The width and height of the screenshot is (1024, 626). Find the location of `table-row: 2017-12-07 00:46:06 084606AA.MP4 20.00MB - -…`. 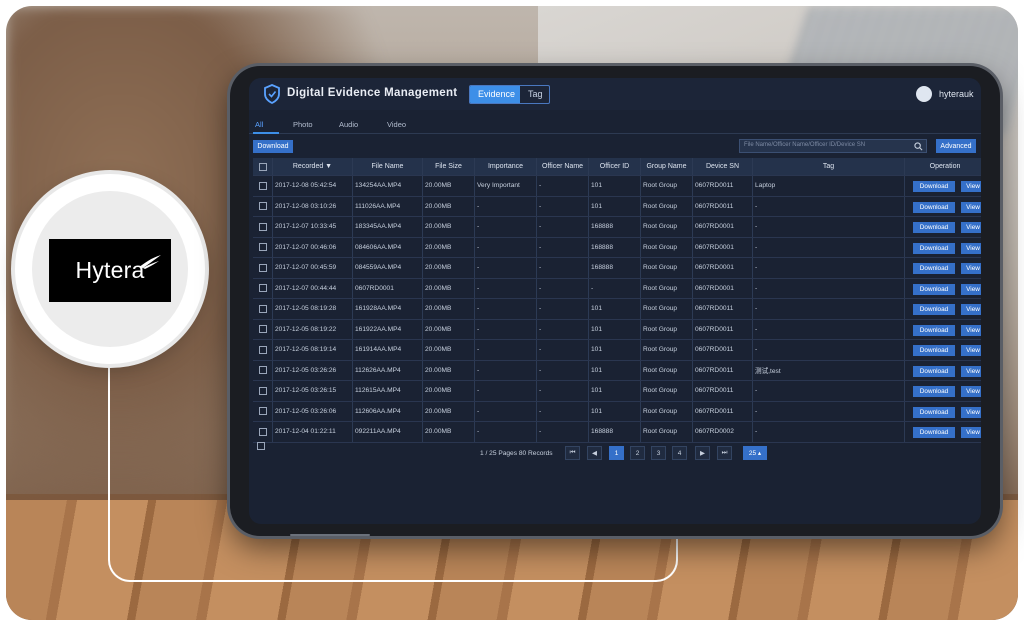

table-row: 2017-12-07 00:46:06 084606AA.MP4 20.00MB - -… is located at coordinates (617, 247).